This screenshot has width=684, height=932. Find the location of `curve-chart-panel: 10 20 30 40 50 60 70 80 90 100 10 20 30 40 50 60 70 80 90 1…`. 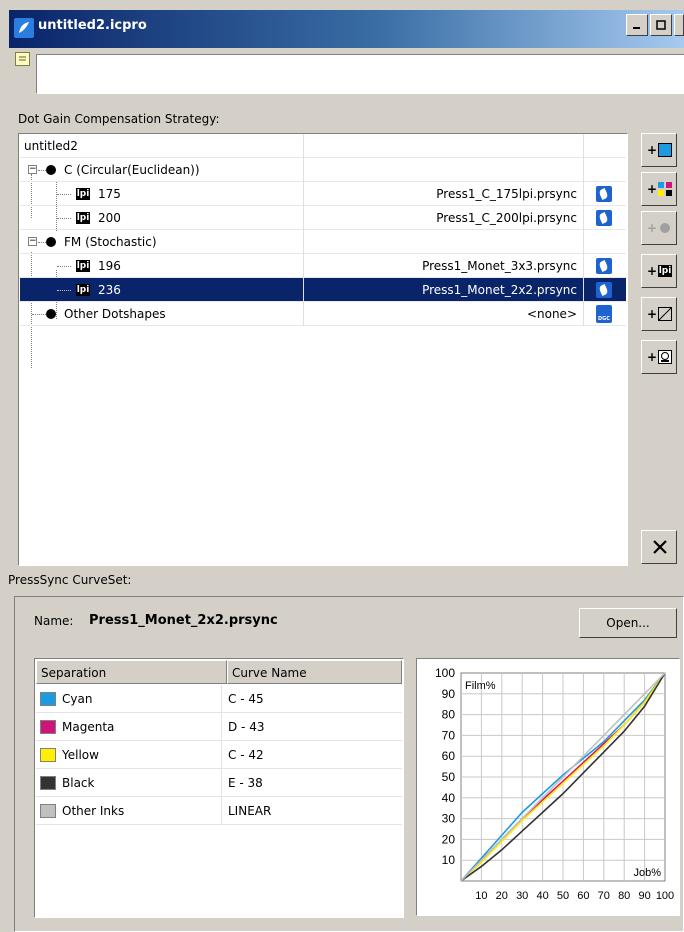

curve-chart-panel: 10 20 30 40 50 60 70 80 90 100 10 20 30 40 50 60 70 80 90 1… is located at coordinates (548, 787).